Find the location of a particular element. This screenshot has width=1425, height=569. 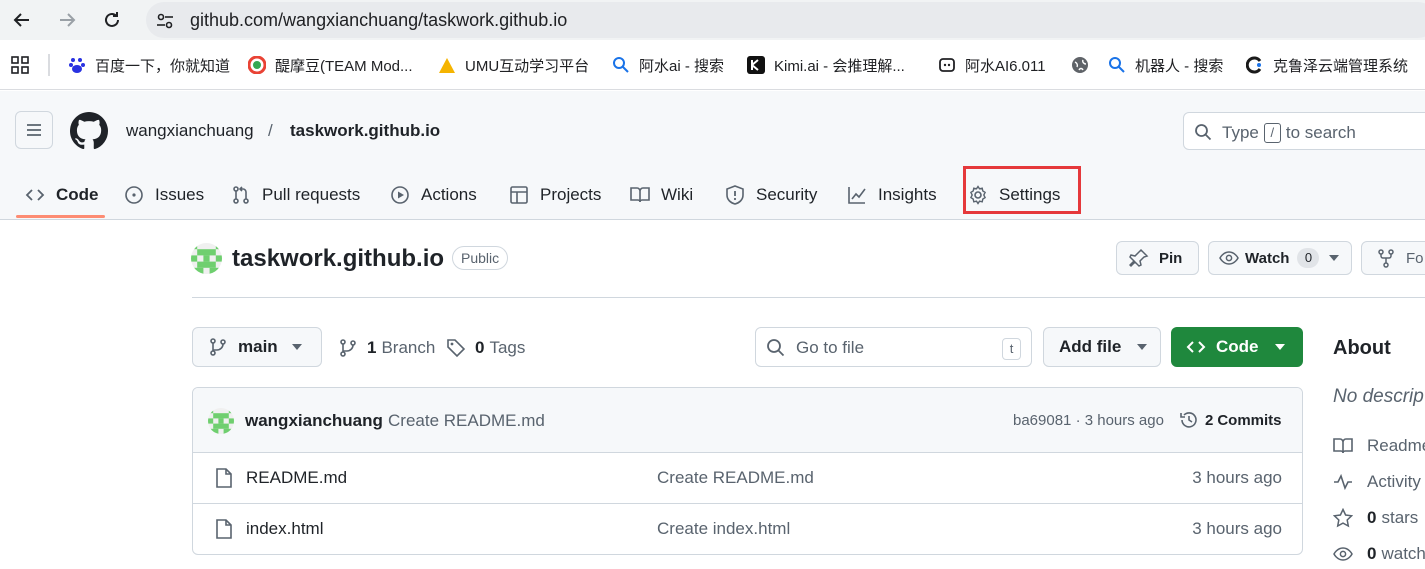

about-stars-link: 0 stars is located at coordinates (1375, 518).